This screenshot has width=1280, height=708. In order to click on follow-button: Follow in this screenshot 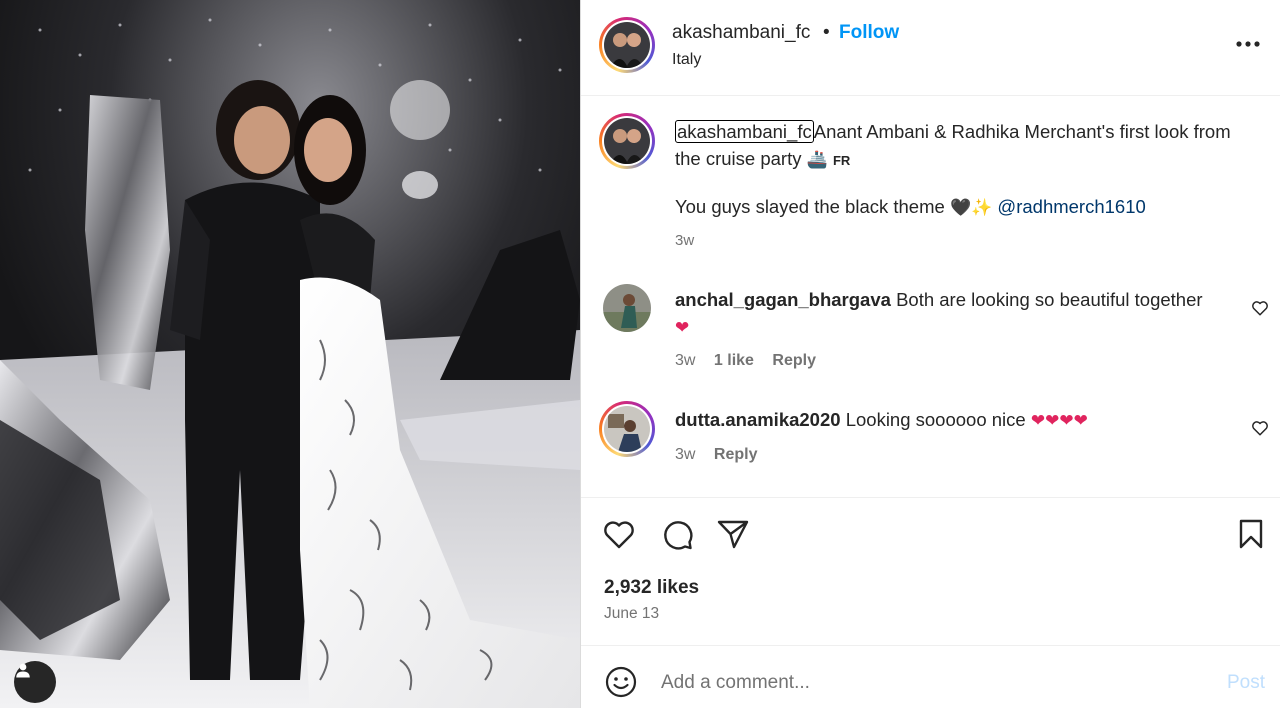, I will do `click(869, 33)`.